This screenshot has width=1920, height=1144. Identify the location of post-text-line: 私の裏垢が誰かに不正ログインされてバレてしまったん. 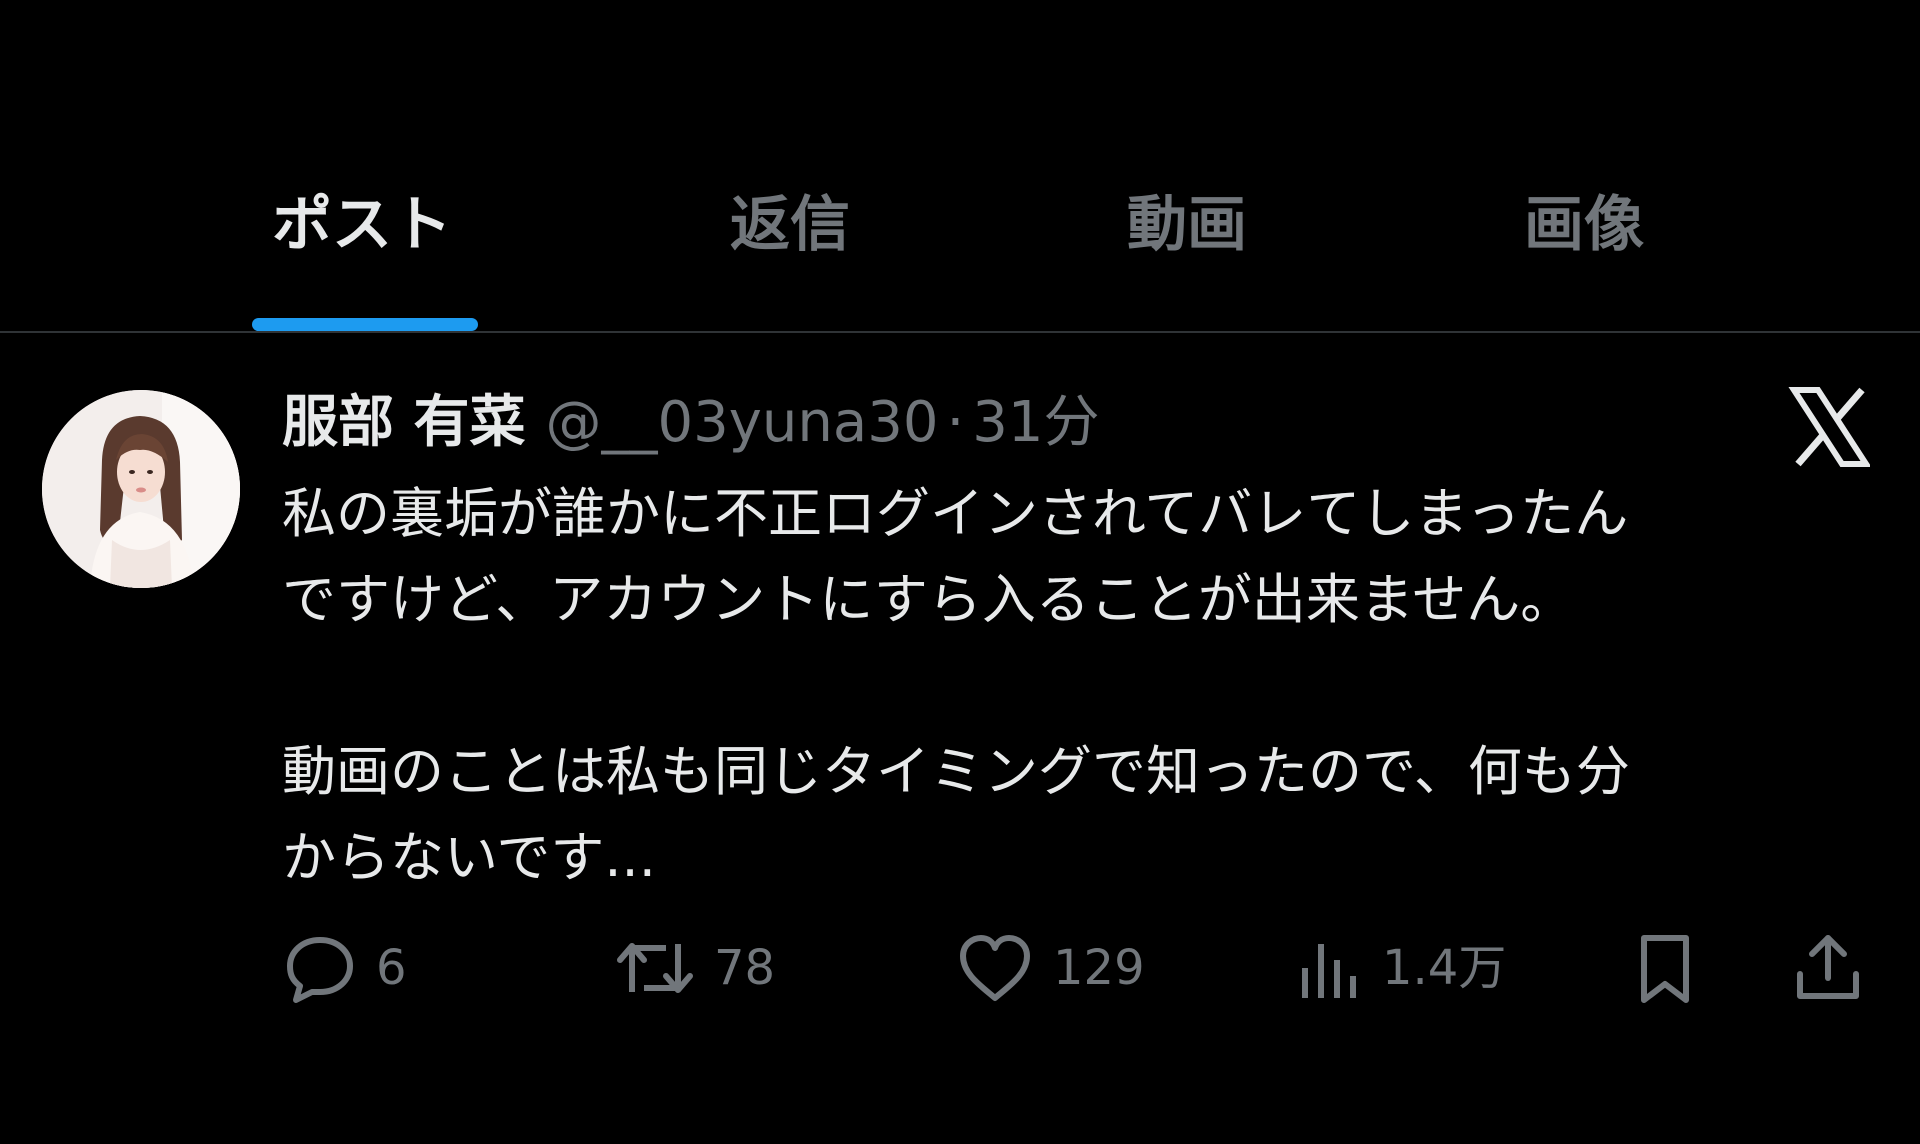
(955, 513).